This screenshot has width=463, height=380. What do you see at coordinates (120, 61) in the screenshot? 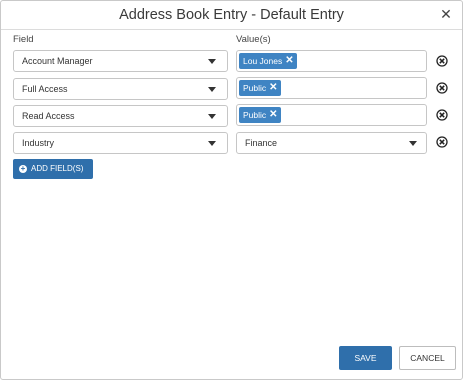
I see `field-select-account-manager: Account Manager` at bounding box center [120, 61].